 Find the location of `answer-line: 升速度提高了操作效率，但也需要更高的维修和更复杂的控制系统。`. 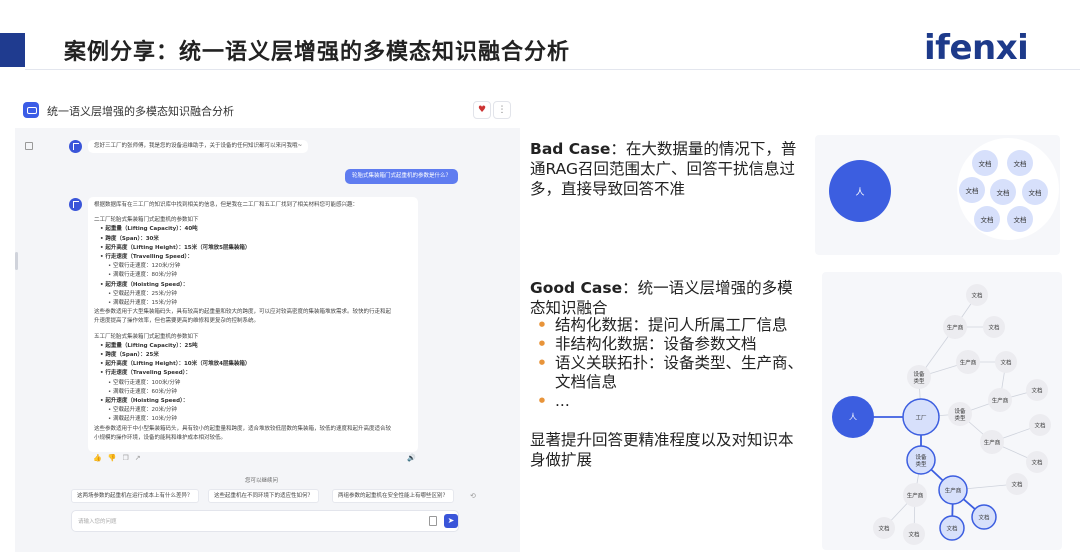

answer-line: 升速度提高了操作效率，但也需要更高的维修和更复杂的控制系统。 is located at coordinates (177, 321).